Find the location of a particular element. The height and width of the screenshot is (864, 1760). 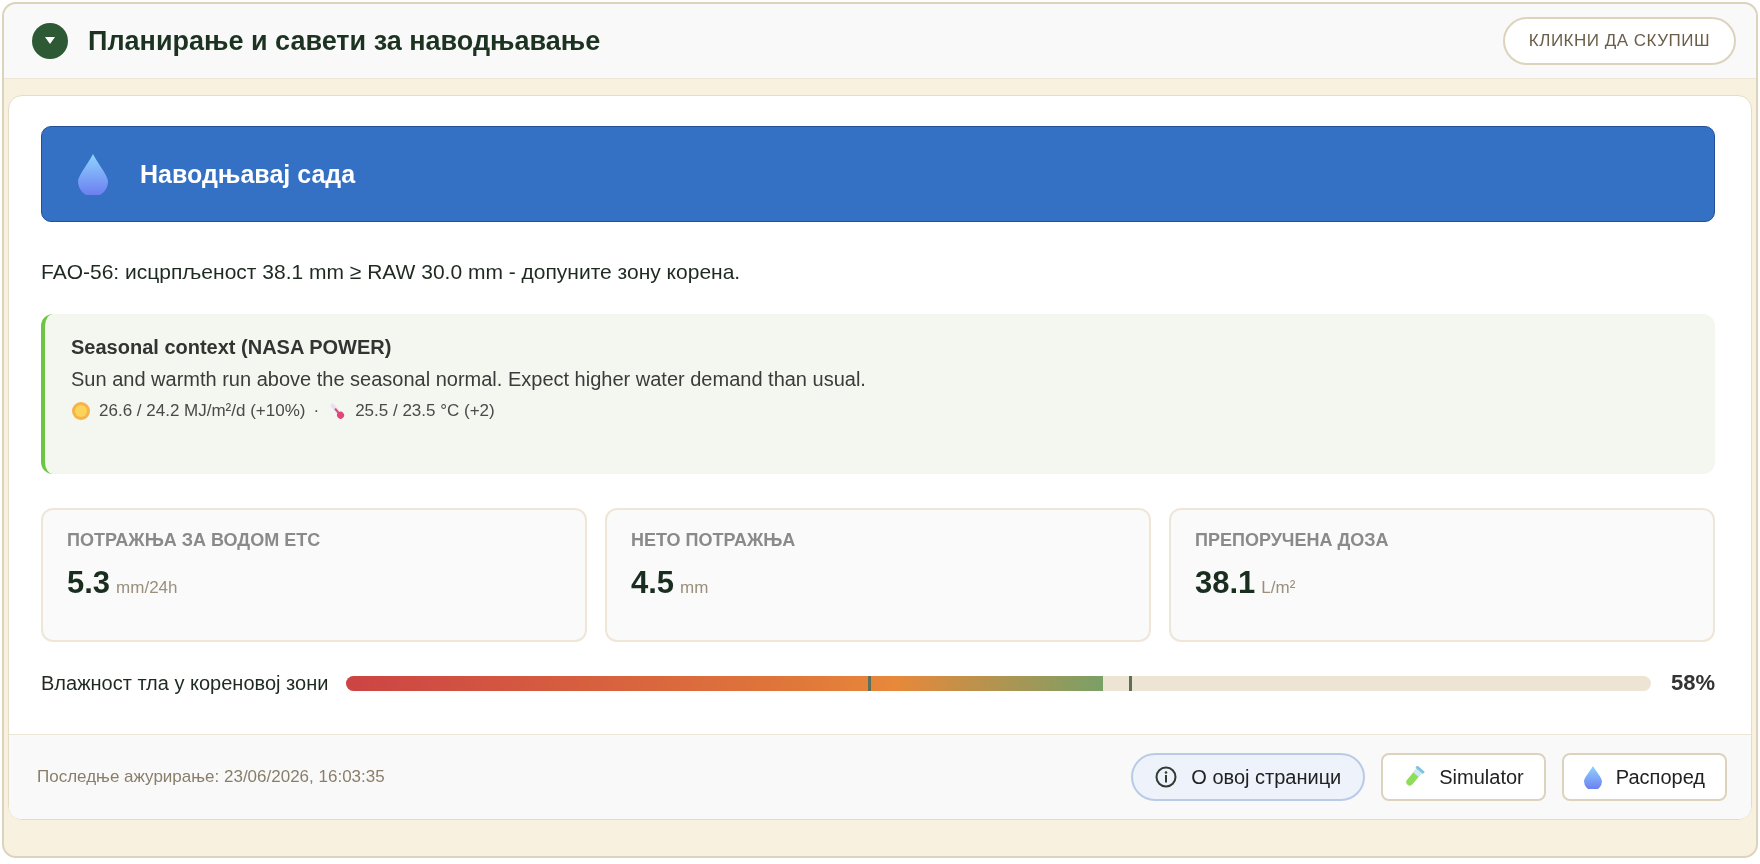

metric-value: 38.1 is located at coordinates (1225, 582).